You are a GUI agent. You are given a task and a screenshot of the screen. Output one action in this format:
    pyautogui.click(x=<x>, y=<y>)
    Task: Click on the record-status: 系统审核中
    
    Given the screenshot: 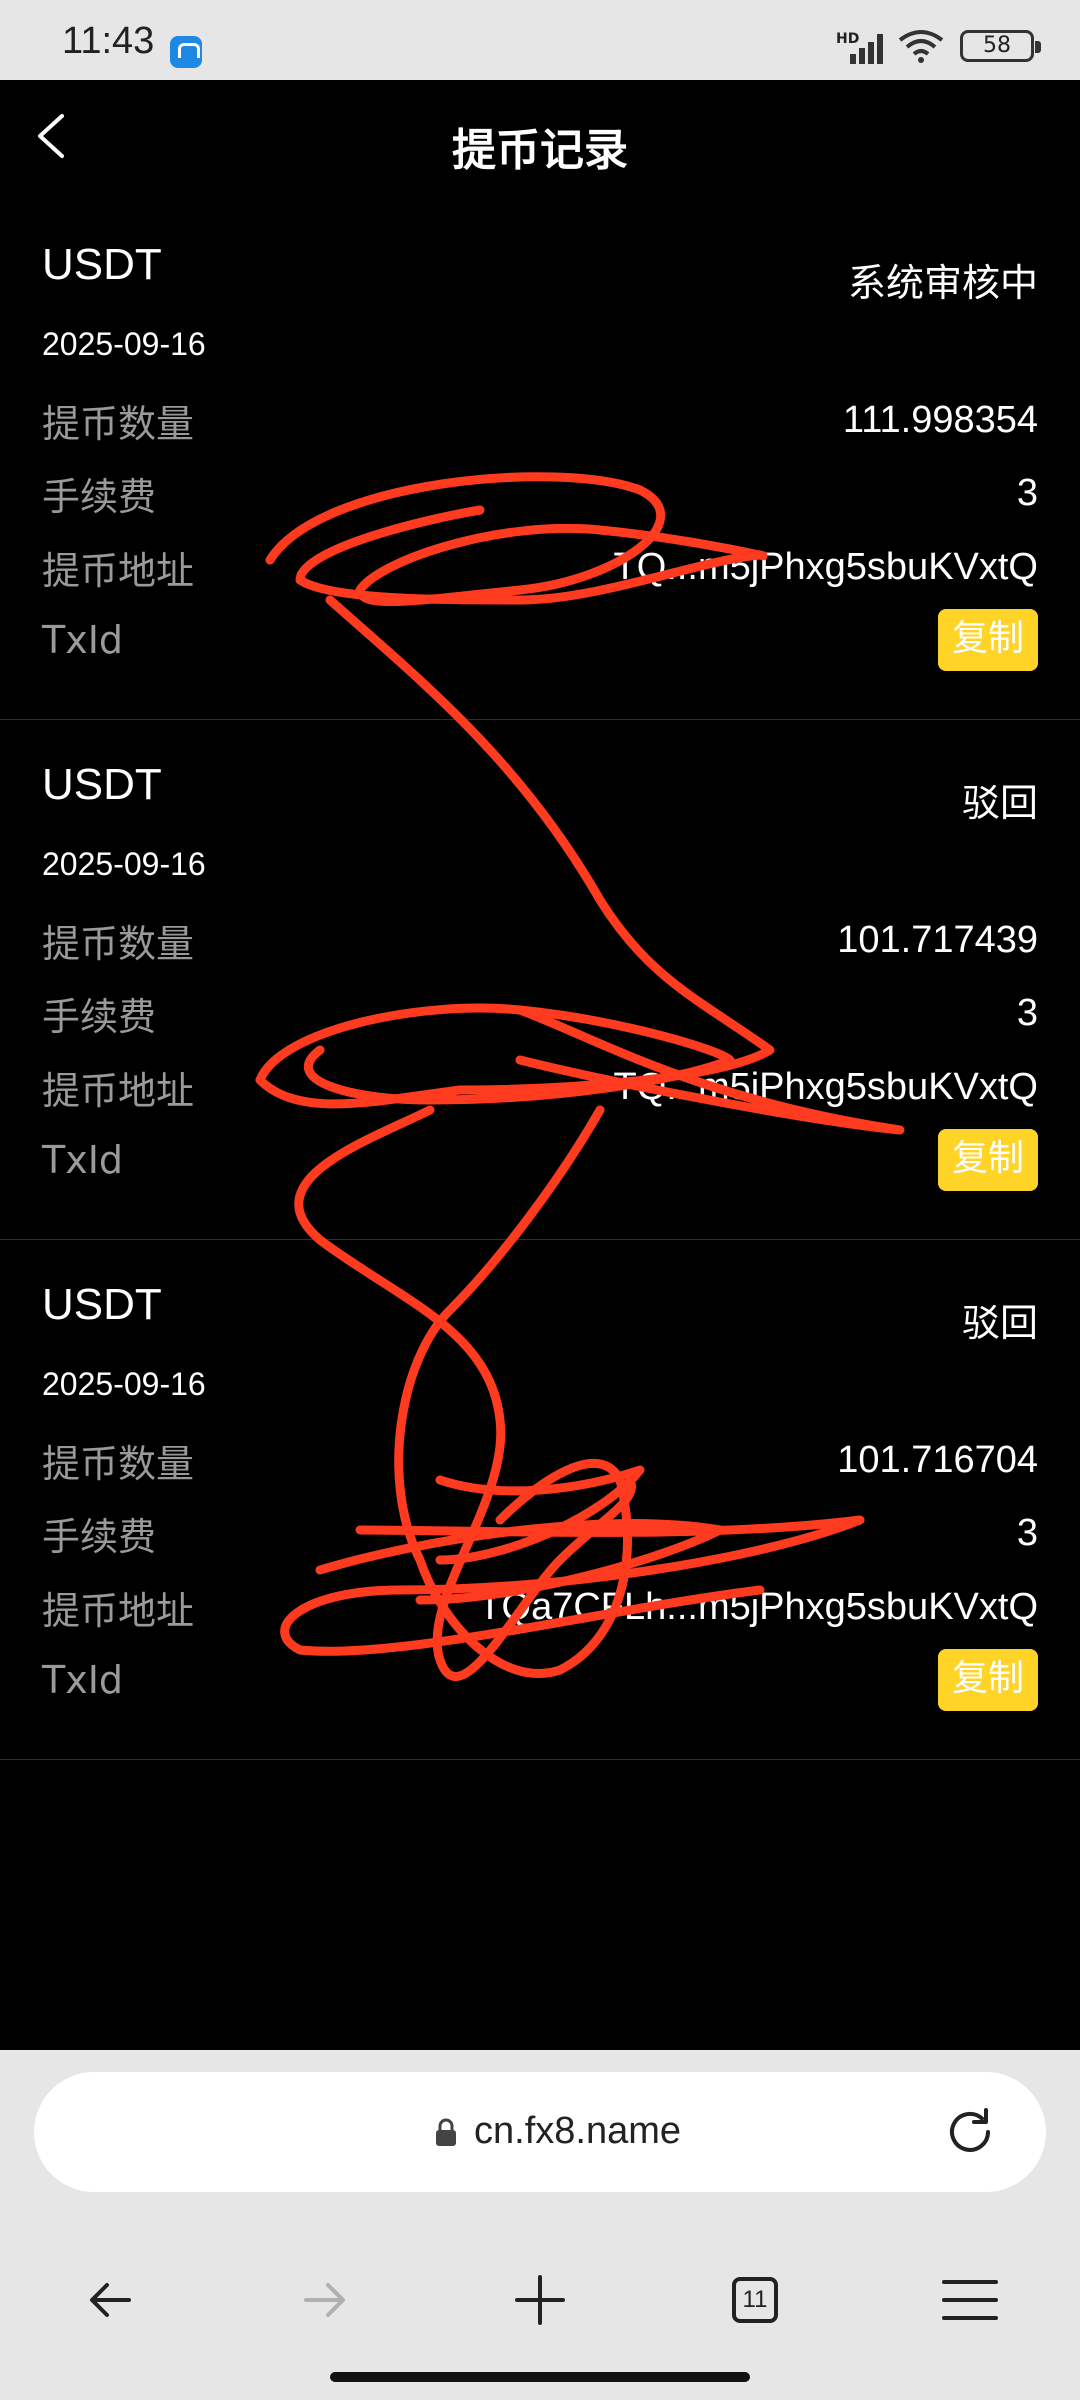 What is the action you would take?
    pyautogui.click(x=942, y=283)
    